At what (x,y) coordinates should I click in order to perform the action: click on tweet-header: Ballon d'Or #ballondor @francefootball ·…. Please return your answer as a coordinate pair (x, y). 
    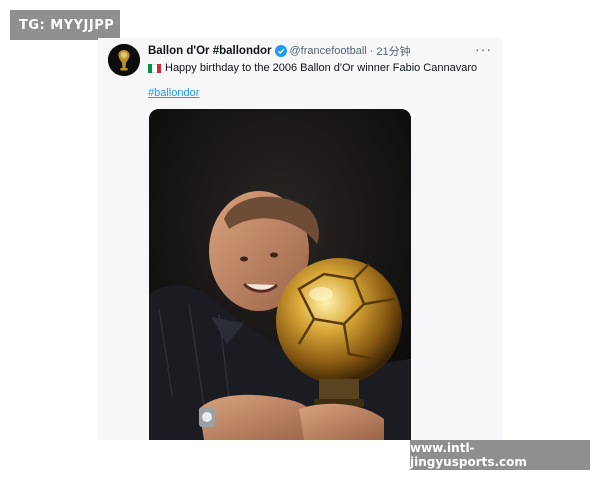
    Looking at the image, I should click on (320, 51).